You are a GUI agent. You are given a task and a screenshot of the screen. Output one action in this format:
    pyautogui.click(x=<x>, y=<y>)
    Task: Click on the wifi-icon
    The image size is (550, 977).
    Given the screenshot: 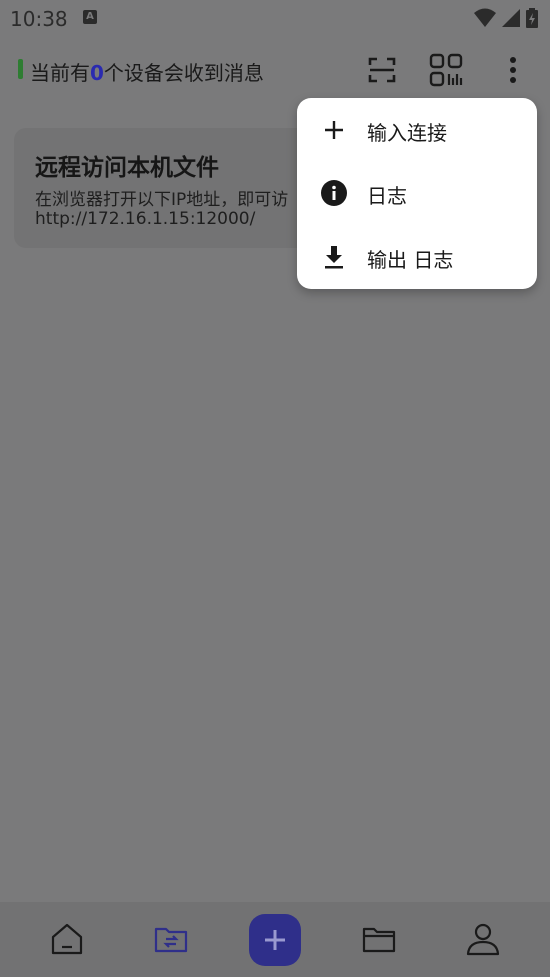 What is the action you would take?
    pyautogui.click(x=485, y=17)
    